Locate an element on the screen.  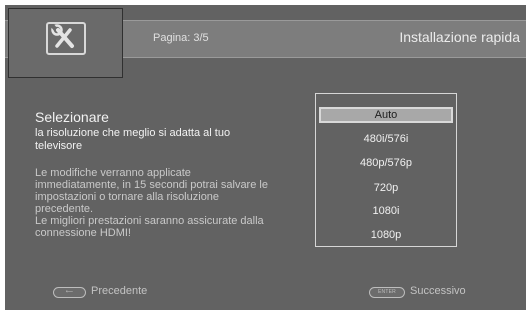
page-title: Installazione rapida is located at coordinates (459, 37).